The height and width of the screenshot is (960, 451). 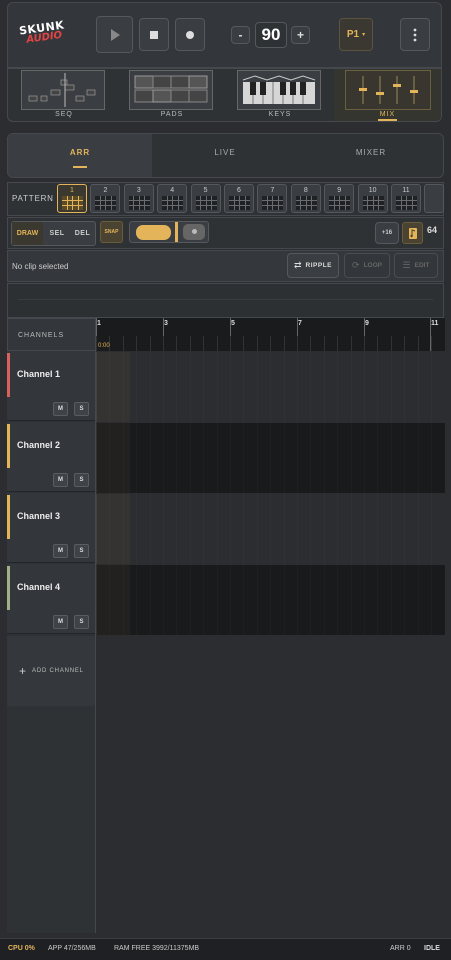 What do you see at coordinates (412, 233) in the screenshot?
I see `note-length-button` at bounding box center [412, 233].